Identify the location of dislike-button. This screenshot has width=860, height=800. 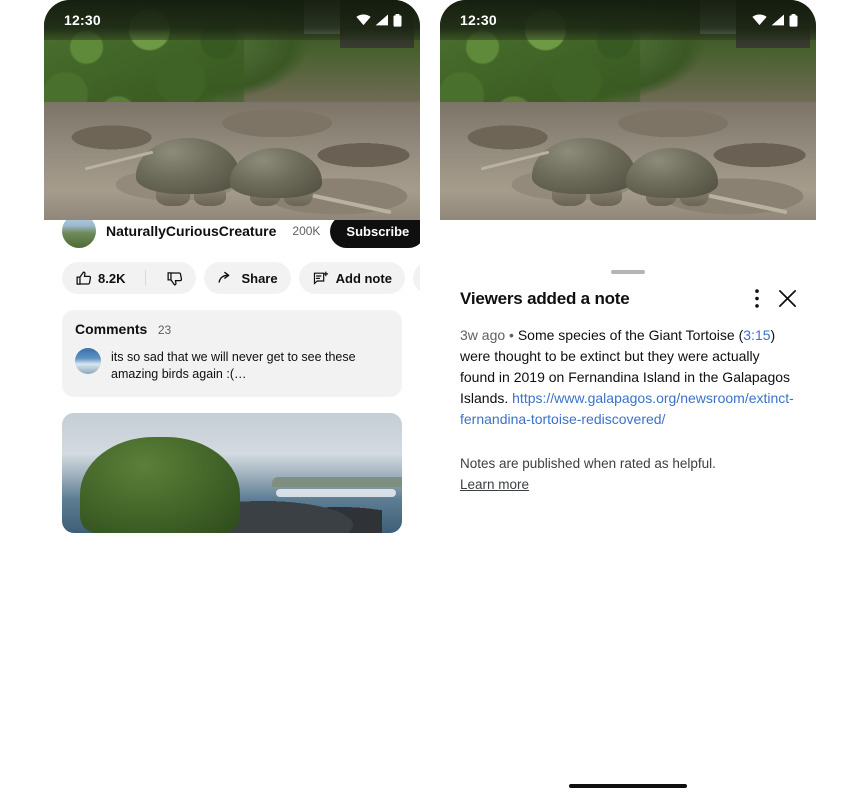
(174, 278).